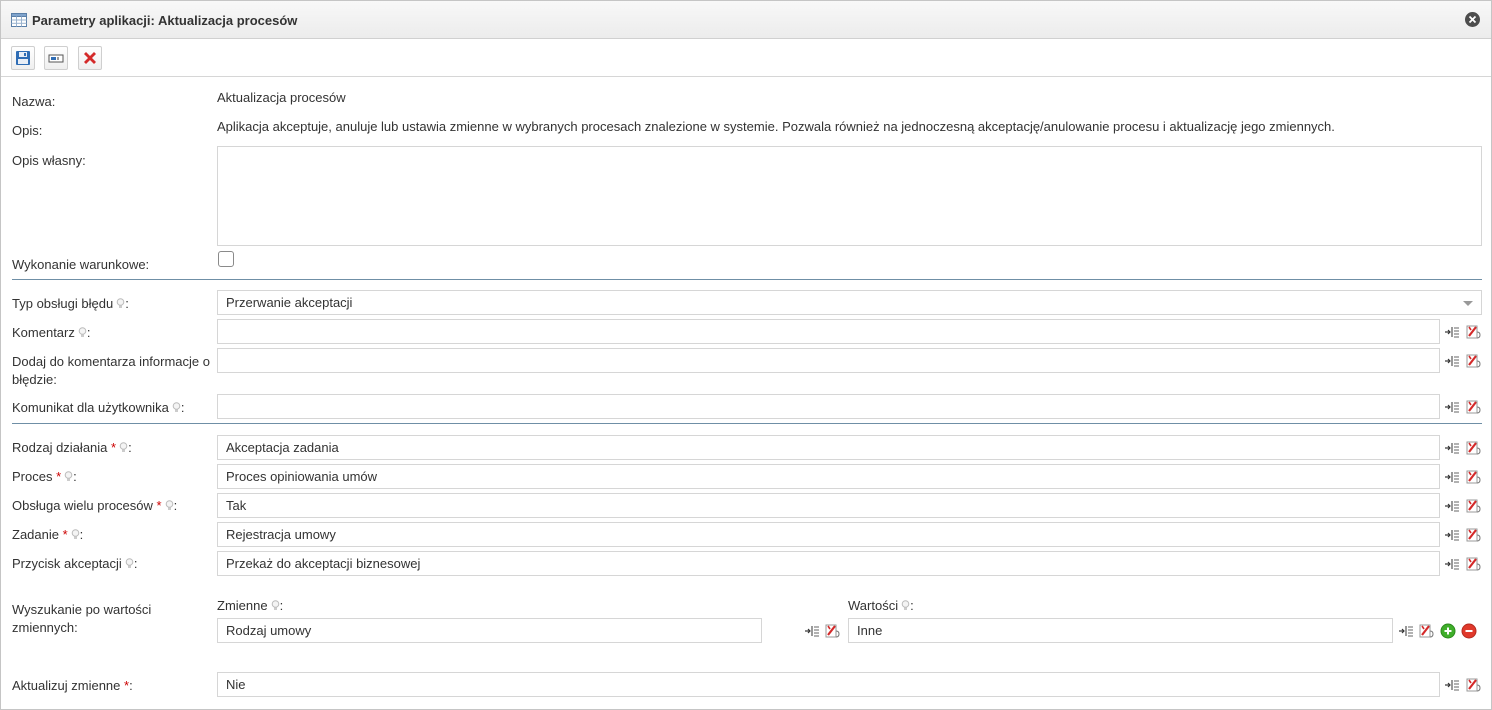  What do you see at coordinates (226, 259) in the screenshot?
I see `conditional-execution-checkbox` at bounding box center [226, 259].